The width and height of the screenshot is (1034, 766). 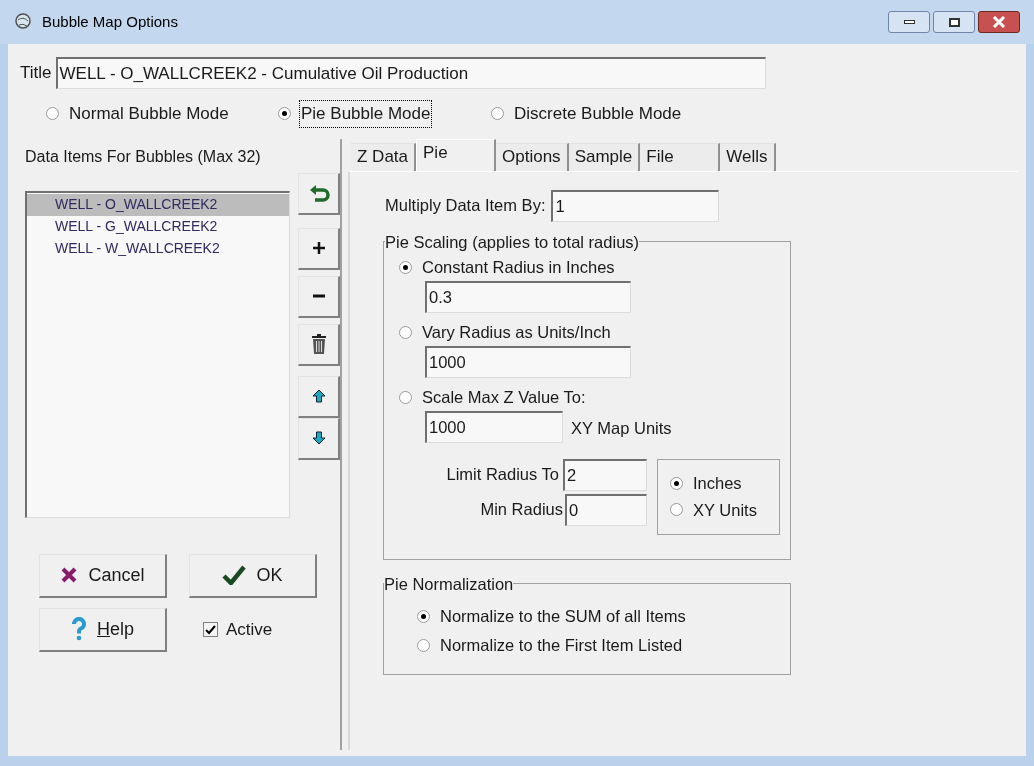 What do you see at coordinates (502, 475) in the screenshot?
I see `limit-radius-label: Limit Radius To` at bounding box center [502, 475].